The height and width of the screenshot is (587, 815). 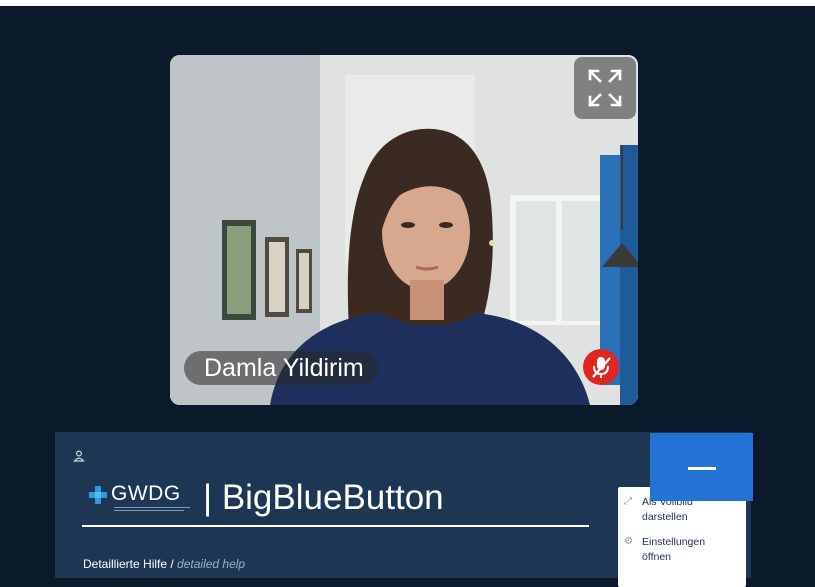 I want to click on user-icon, so click(x=79, y=456).